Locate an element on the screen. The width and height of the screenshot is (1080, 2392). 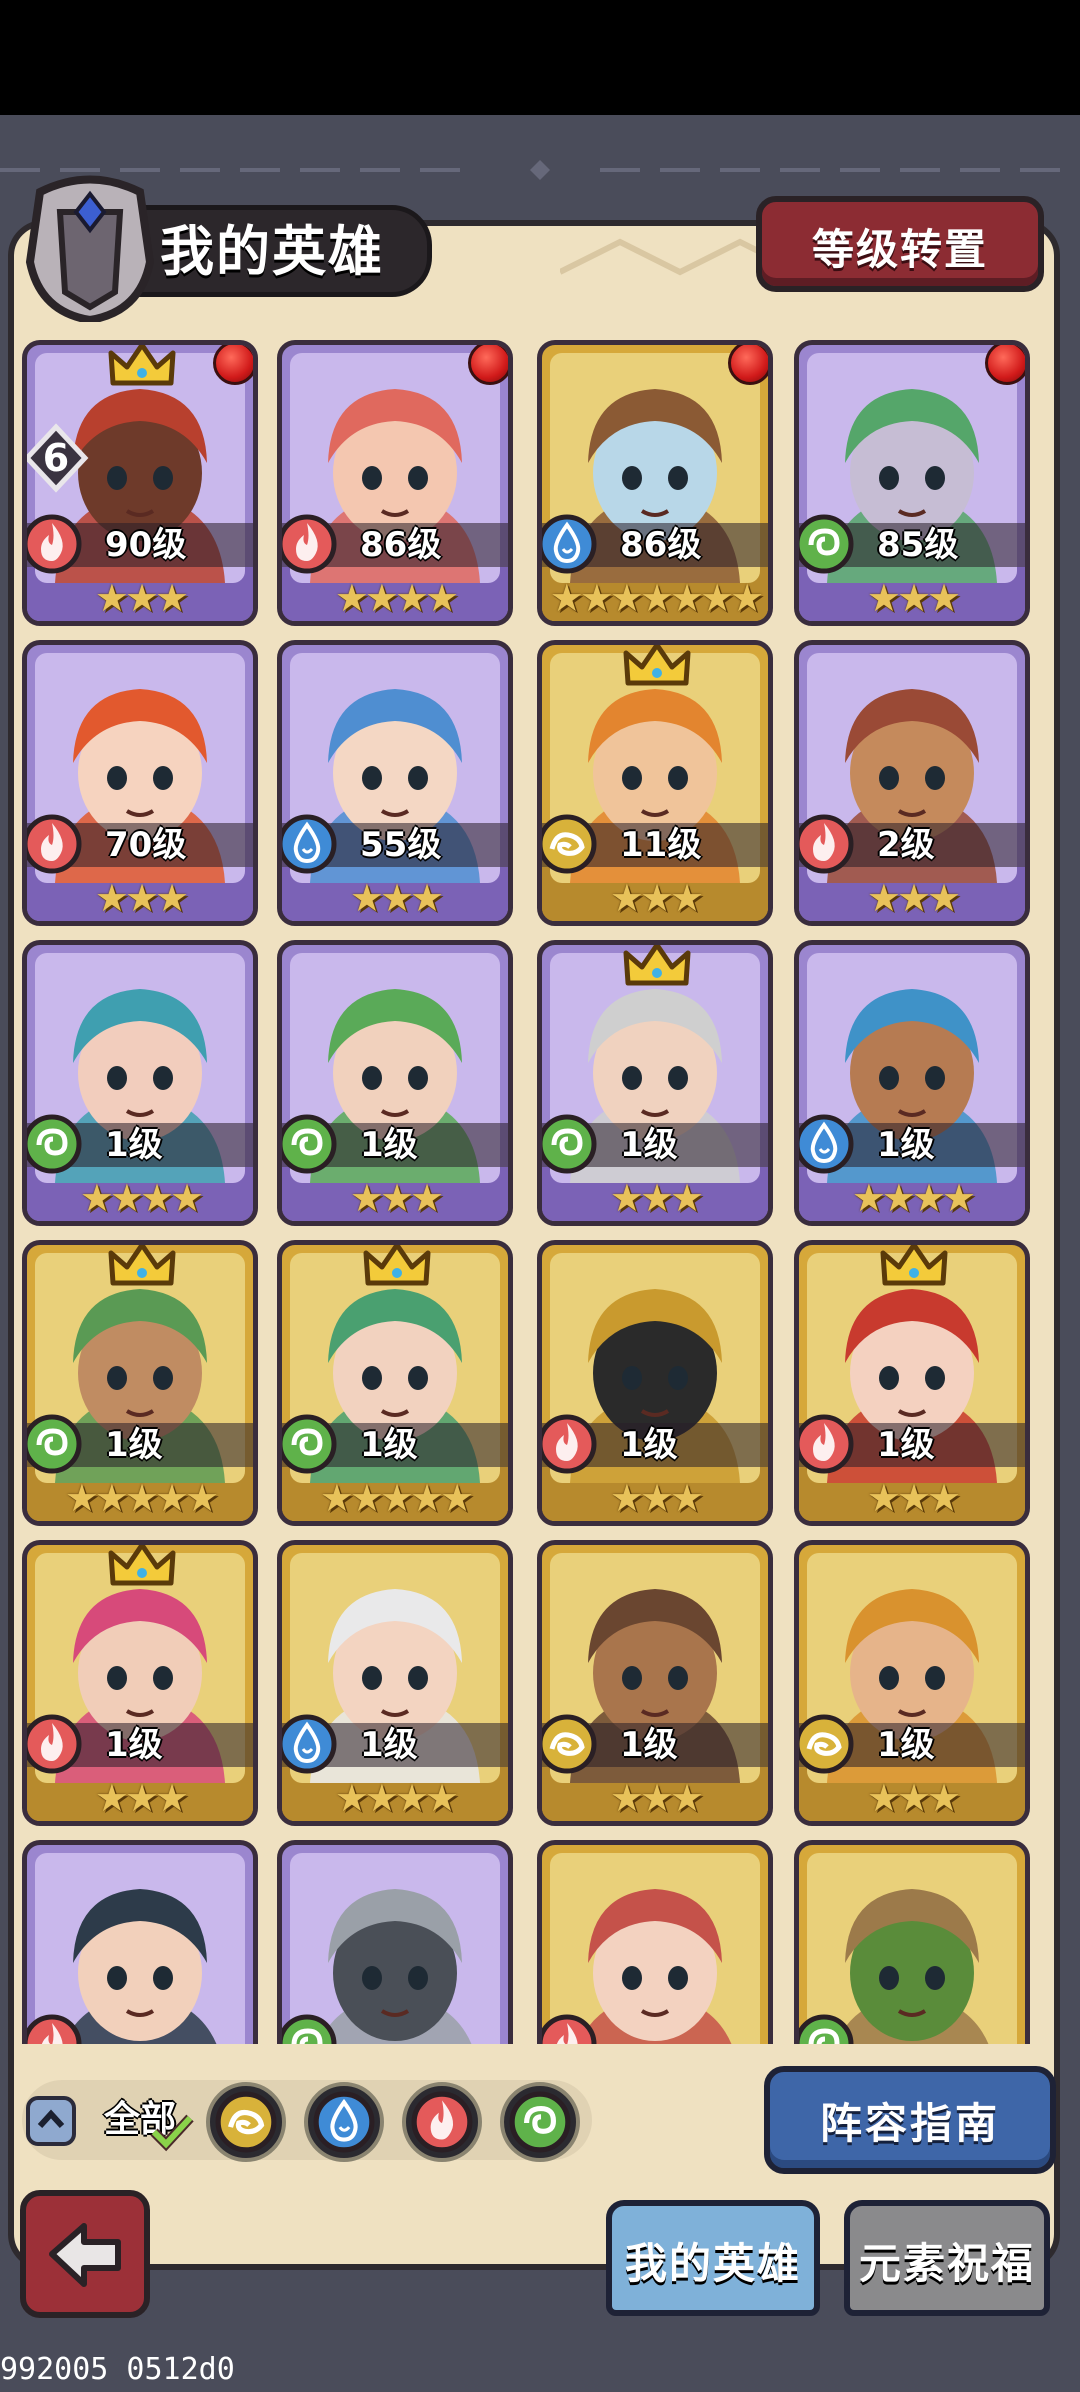
lineup-guide-label: 阵容指南 is located at coordinates (909, 2123).